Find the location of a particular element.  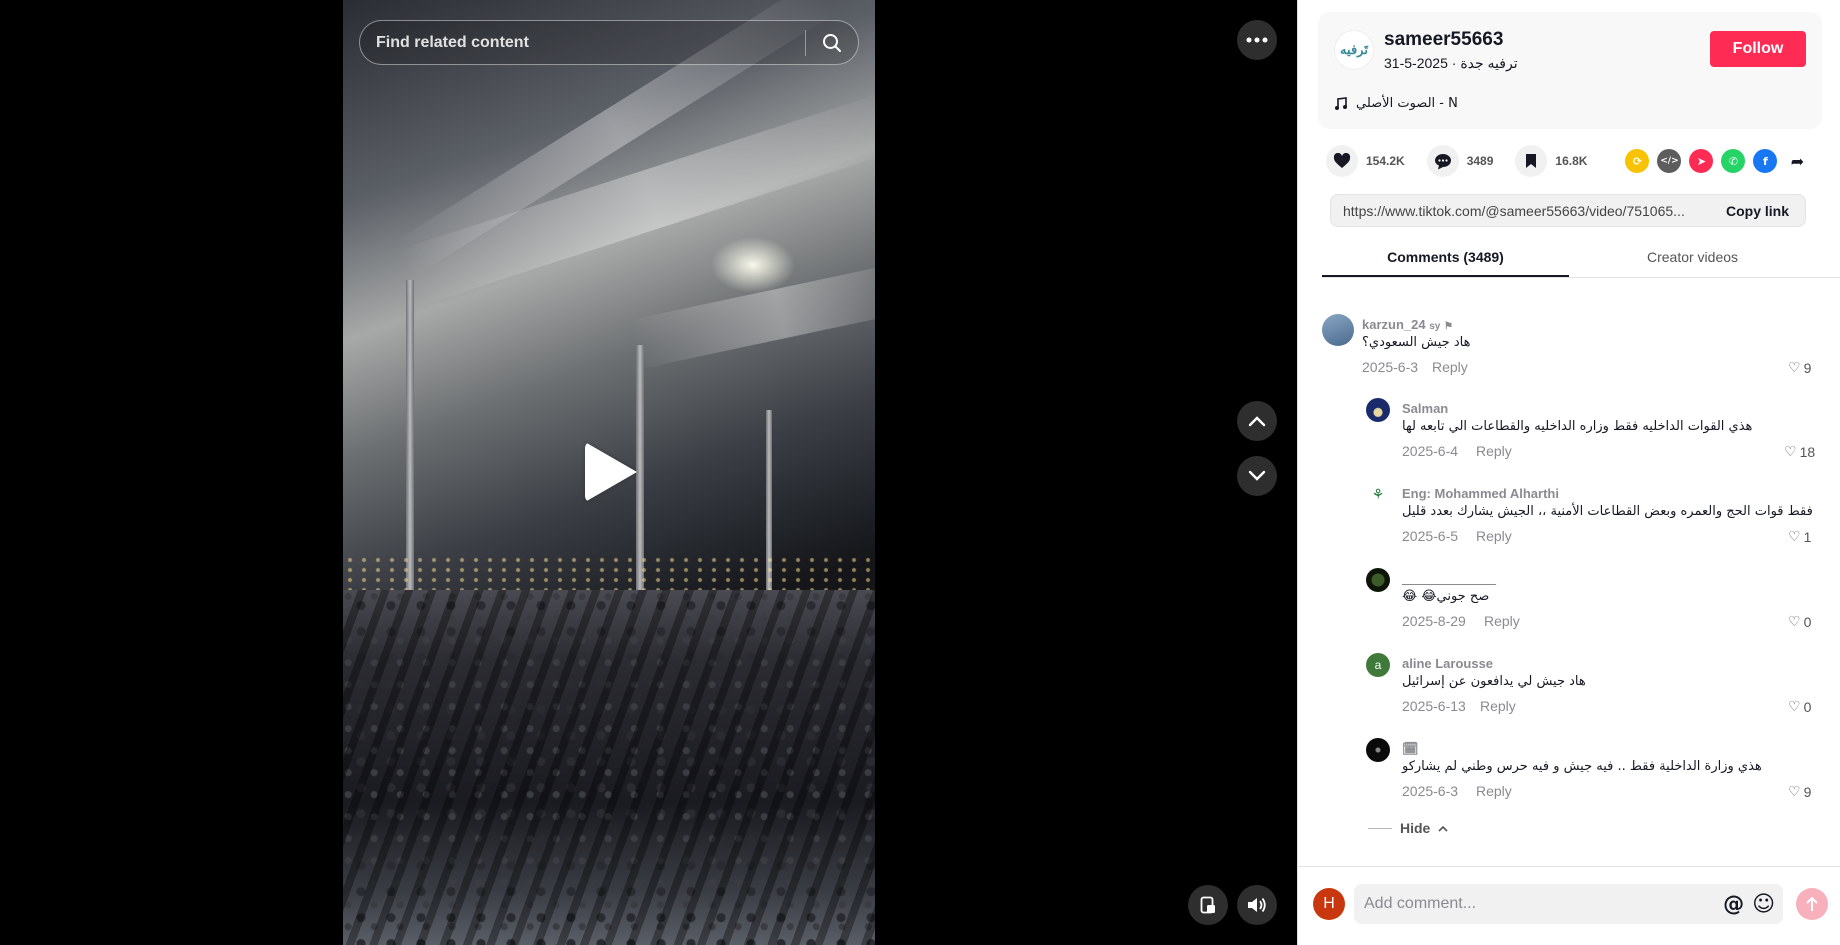

embed-icon: </> is located at coordinates (1669, 161).